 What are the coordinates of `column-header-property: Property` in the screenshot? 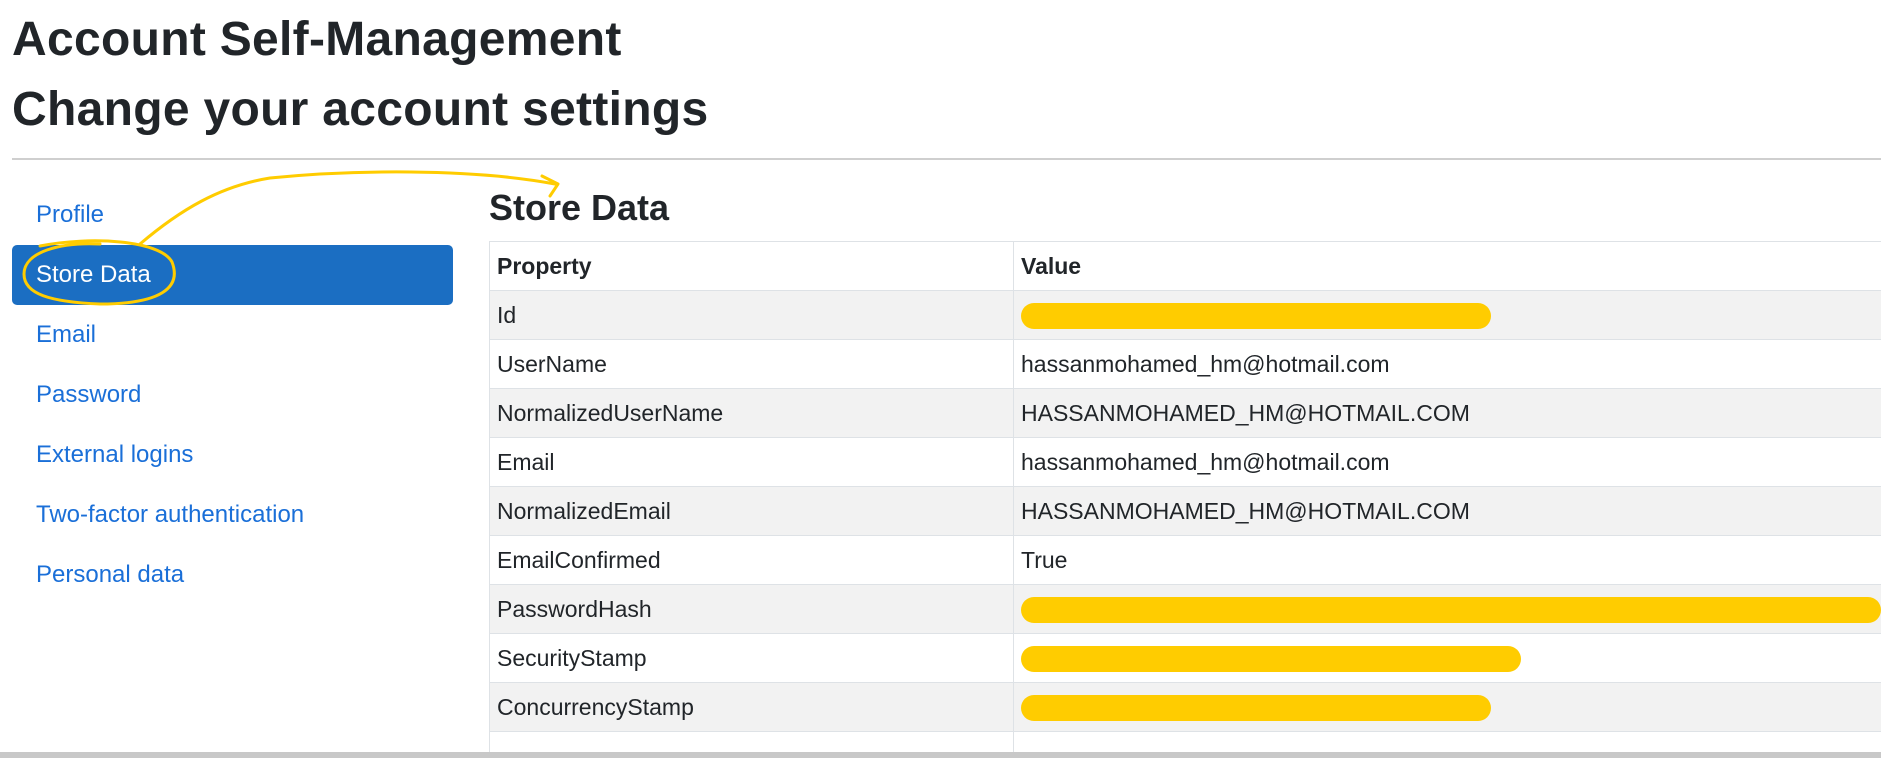 It's located at (751, 266).